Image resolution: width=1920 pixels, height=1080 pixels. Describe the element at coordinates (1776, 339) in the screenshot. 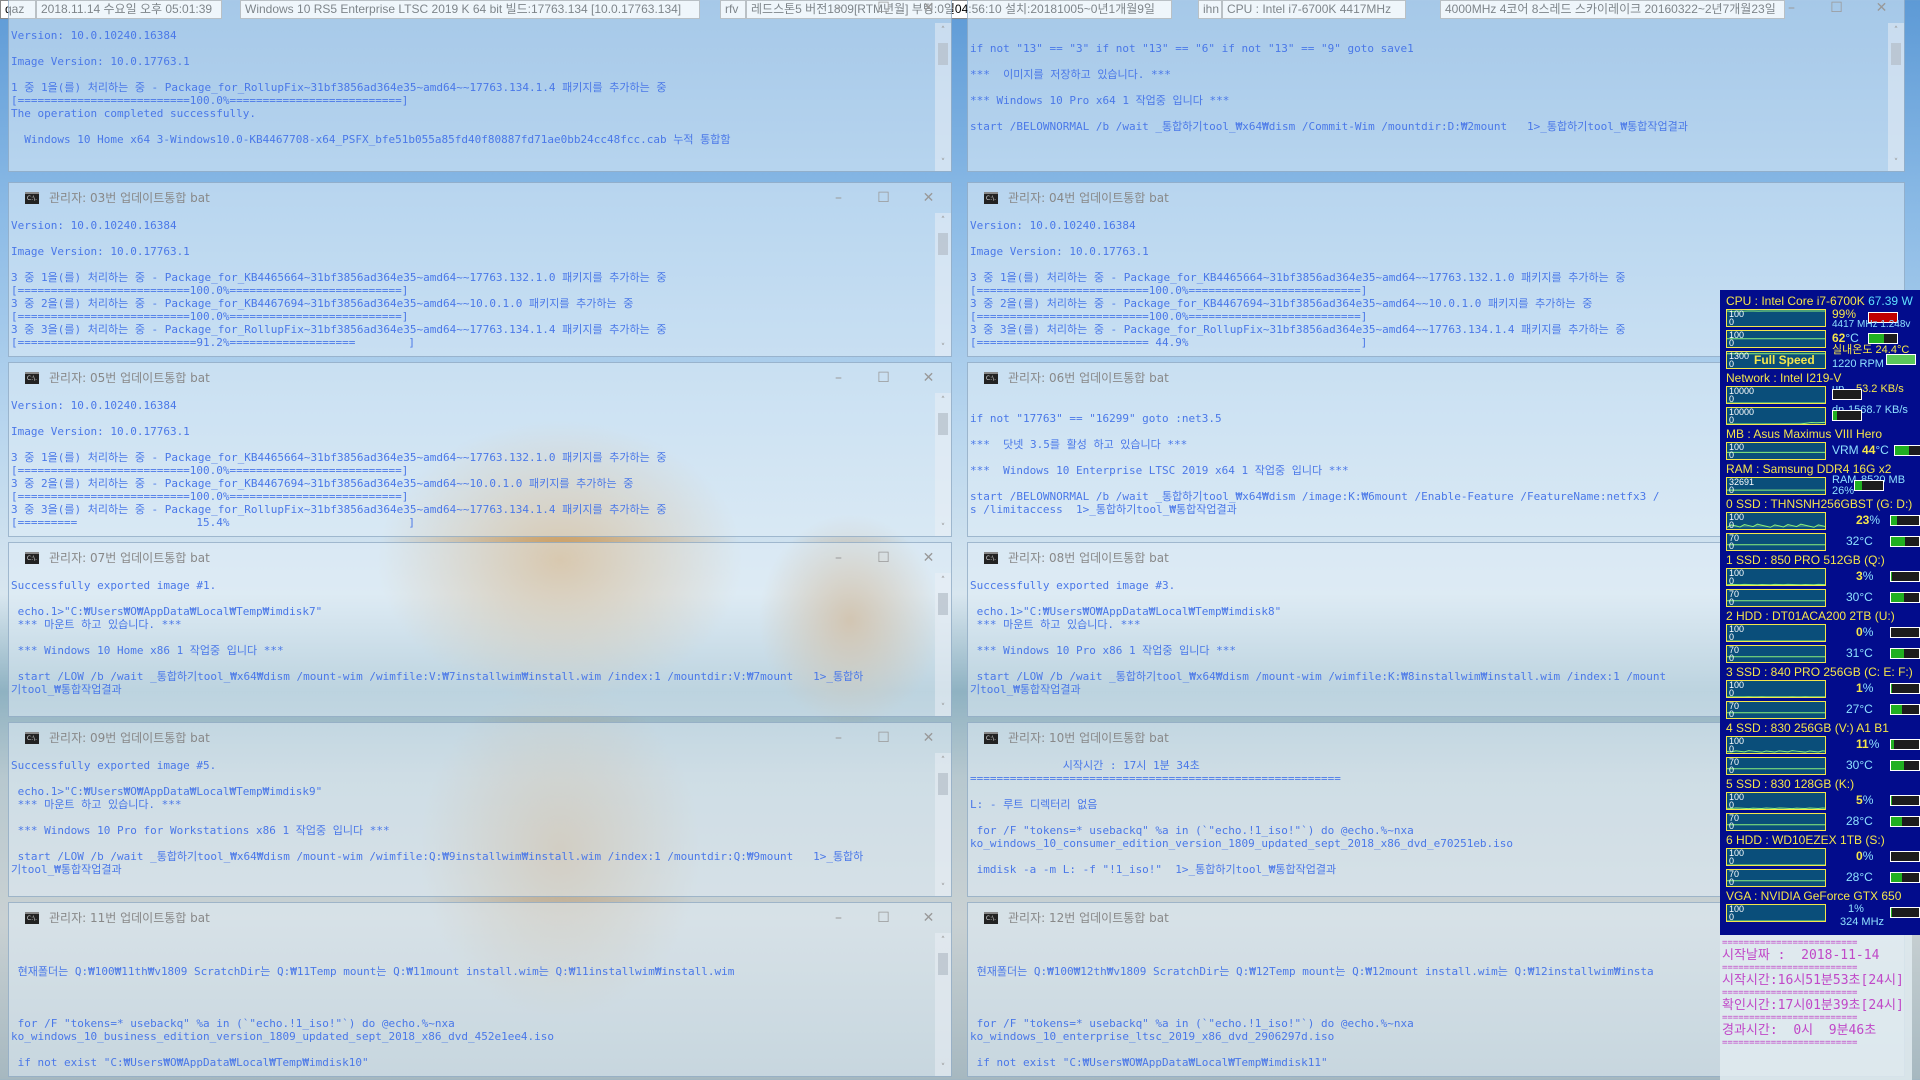

I see `history-graph: 100 0` at that location.